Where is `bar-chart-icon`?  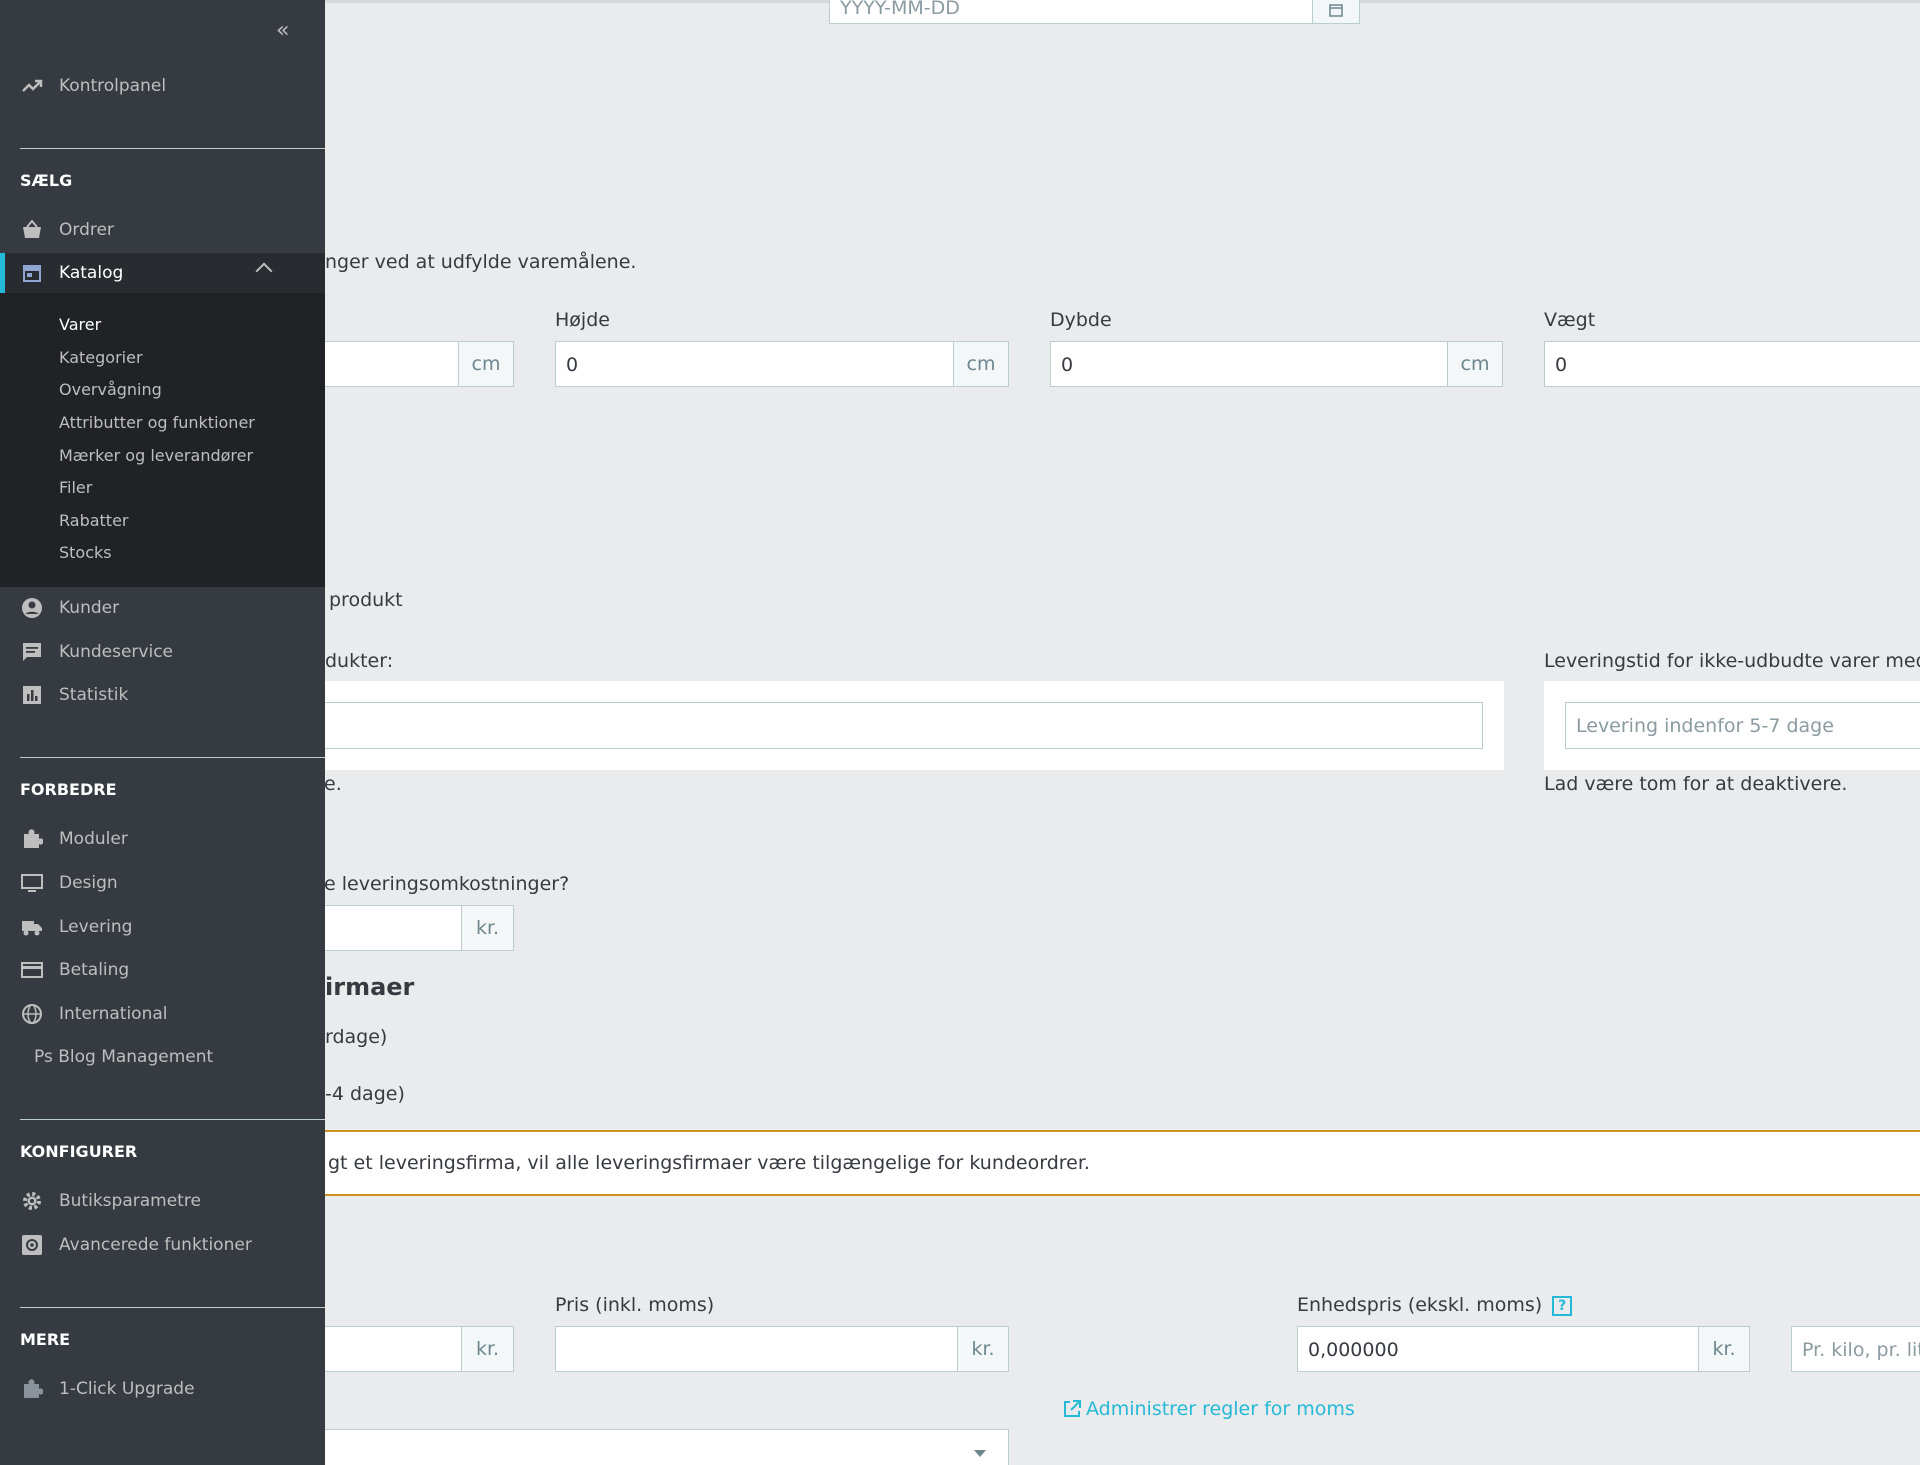
bar-chart-icon is located at coordinates (32, 695).